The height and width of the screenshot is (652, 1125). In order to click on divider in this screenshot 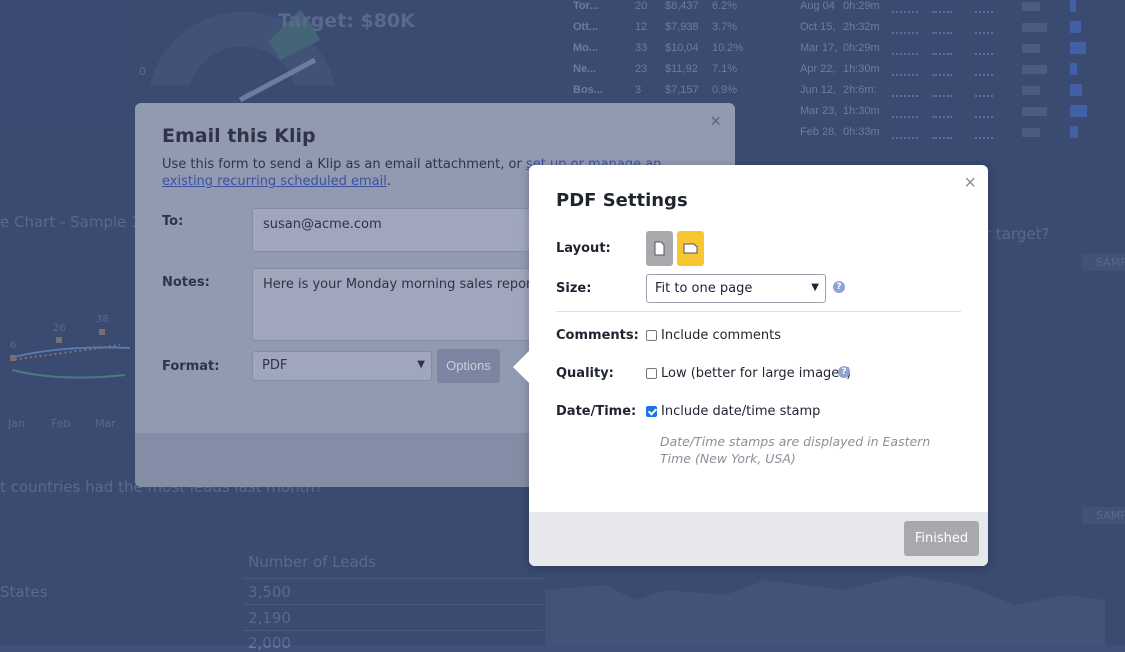, I will do `click(758, 311)`.